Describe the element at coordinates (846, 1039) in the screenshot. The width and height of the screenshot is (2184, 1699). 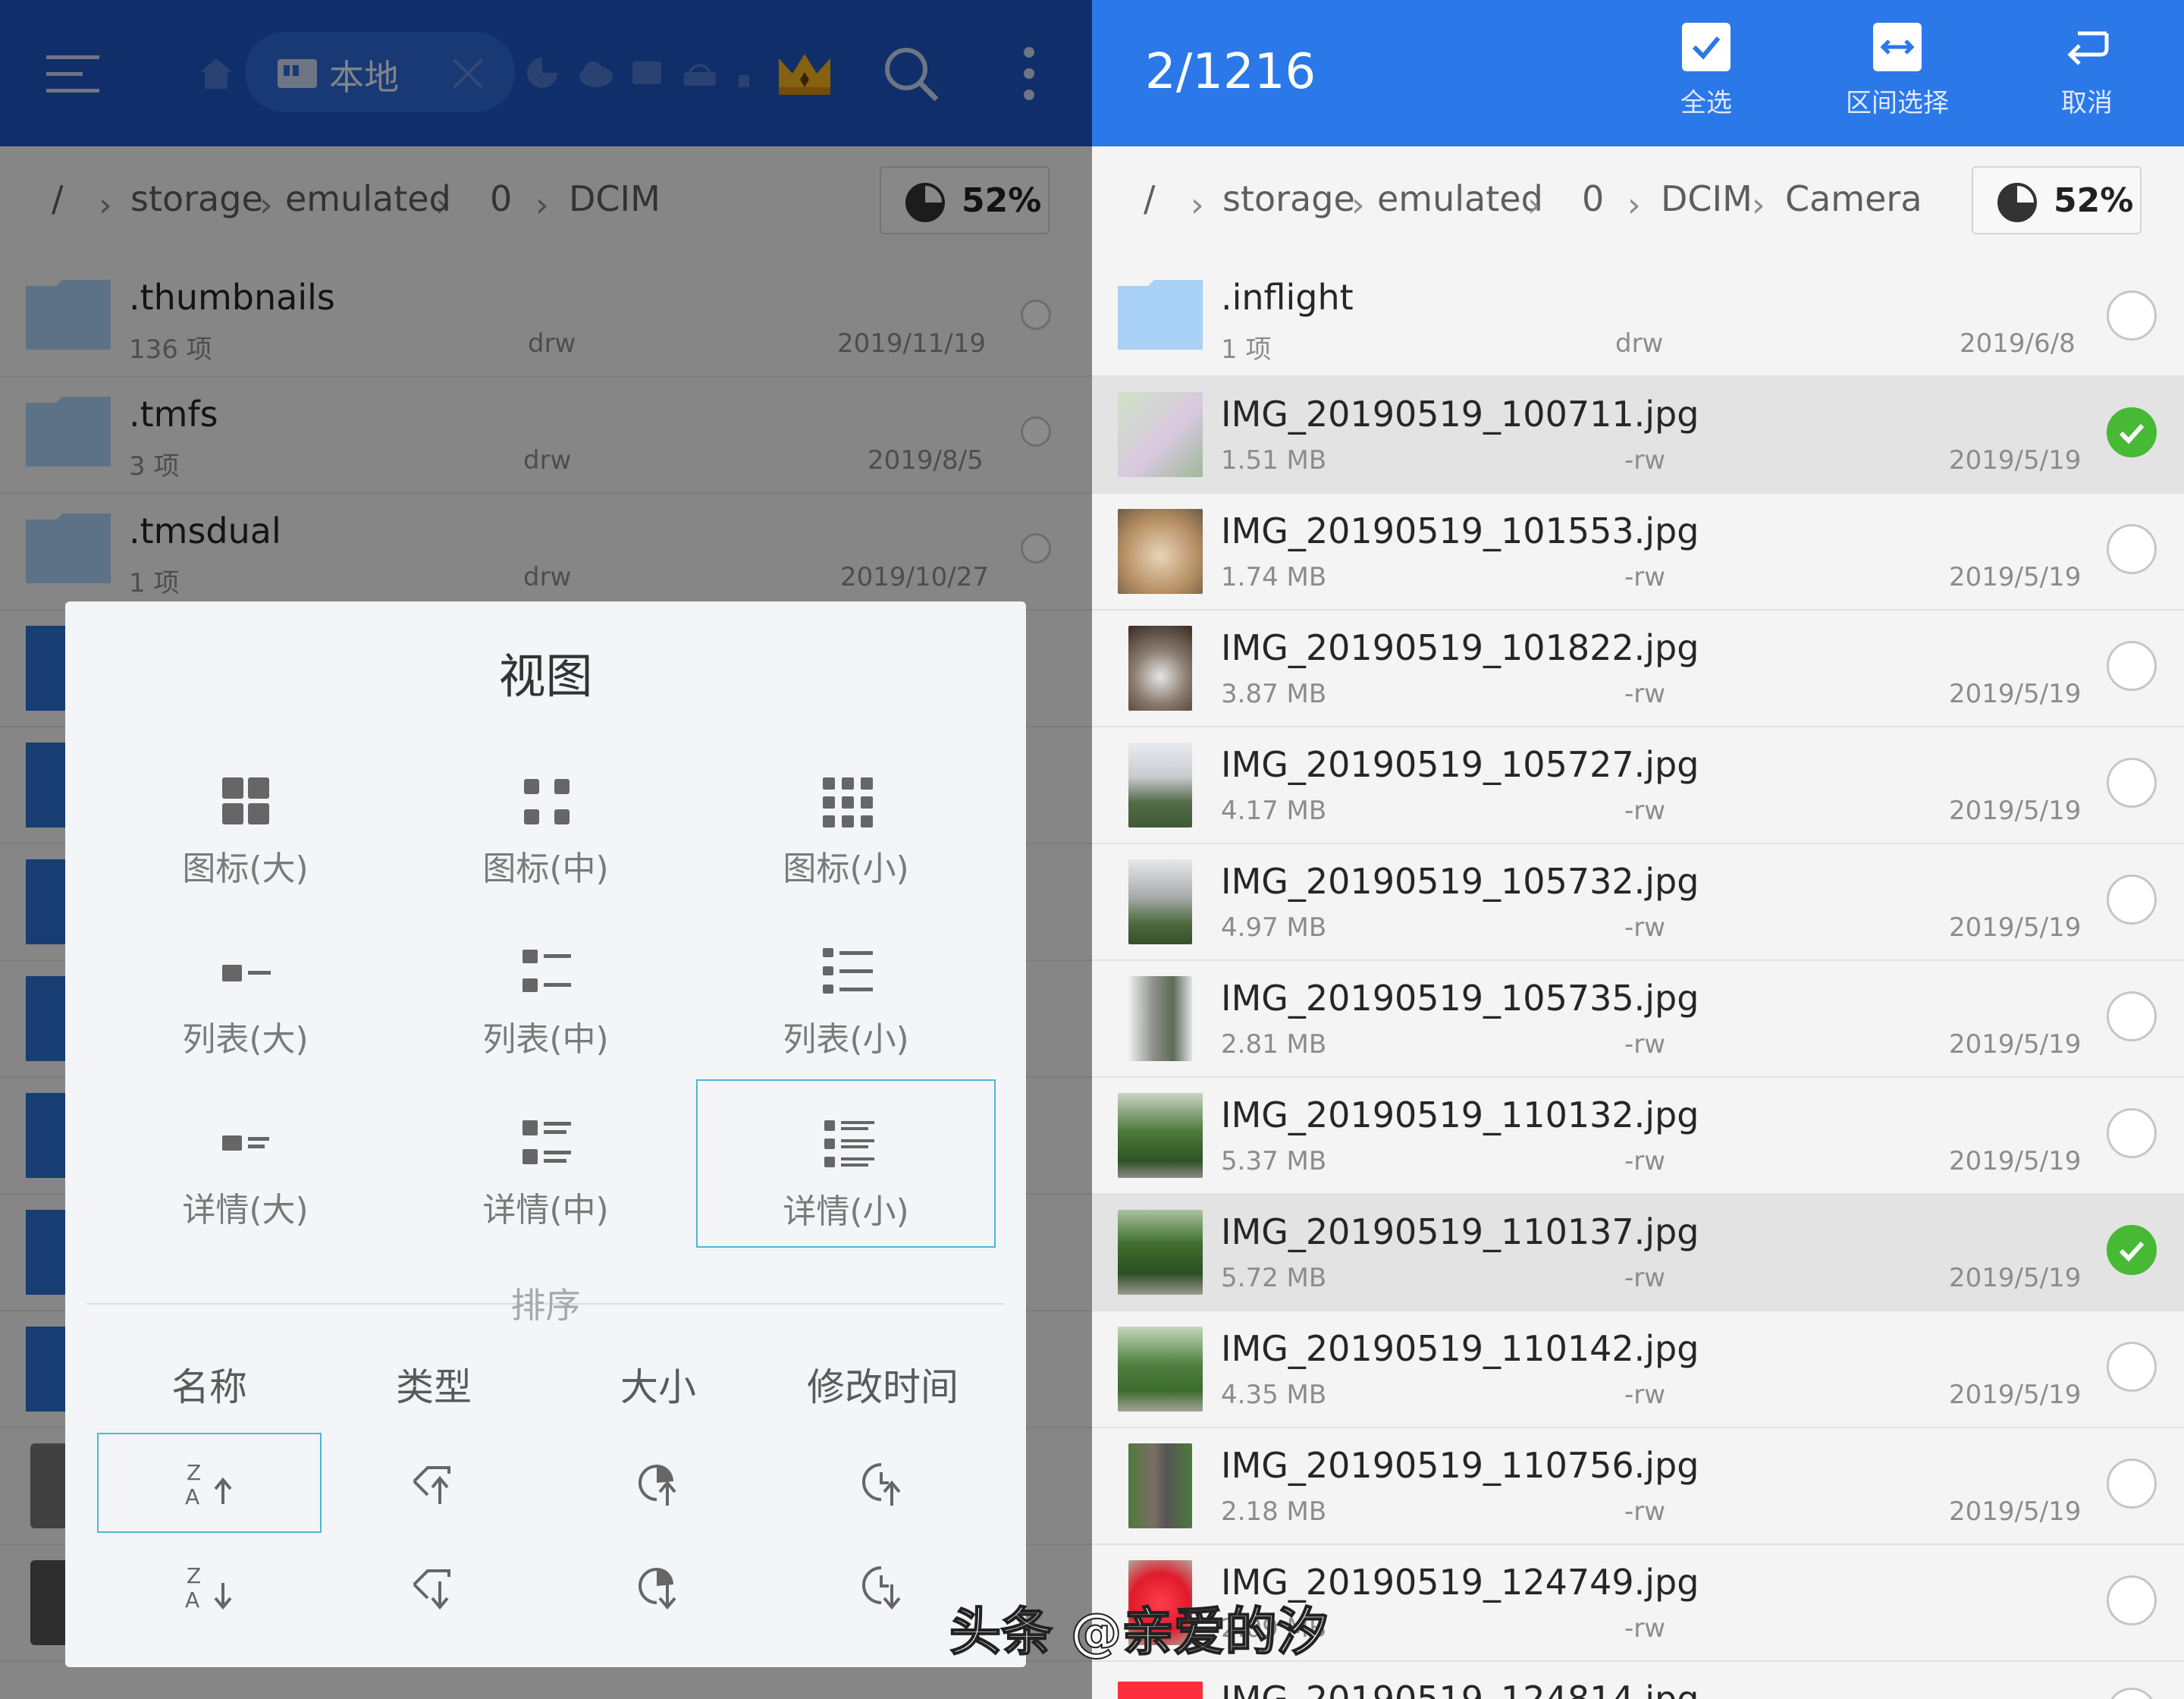
I see `view-label: 列表(小)` at that location.